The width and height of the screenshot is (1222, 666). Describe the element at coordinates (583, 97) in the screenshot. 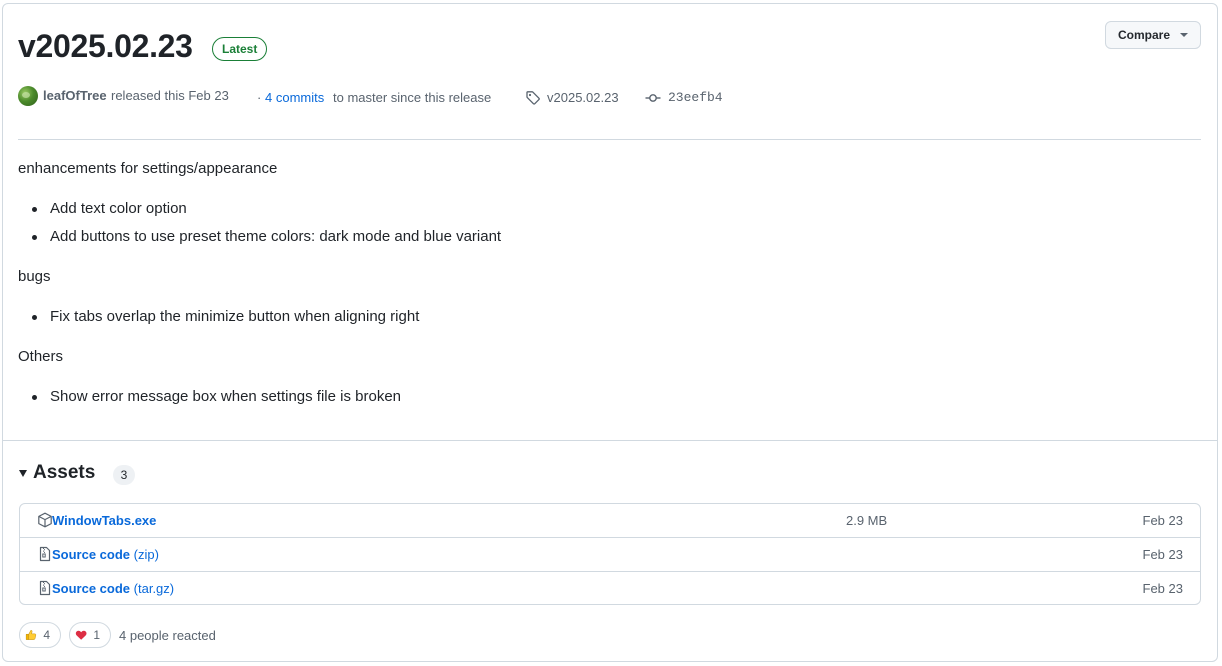

I see `tag-link: v2025.02.23` at that location.